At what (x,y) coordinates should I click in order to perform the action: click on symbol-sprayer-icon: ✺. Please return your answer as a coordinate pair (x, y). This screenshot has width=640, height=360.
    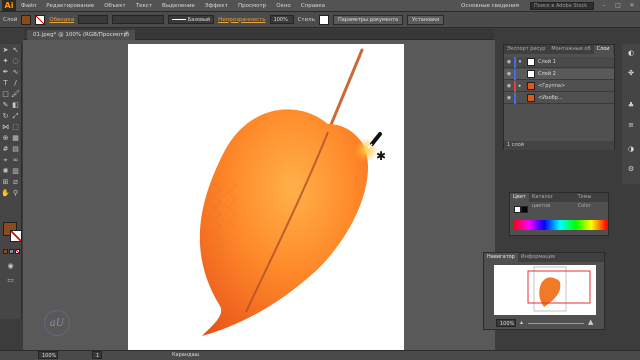
    Looking at the image, I should click on (5, 171).